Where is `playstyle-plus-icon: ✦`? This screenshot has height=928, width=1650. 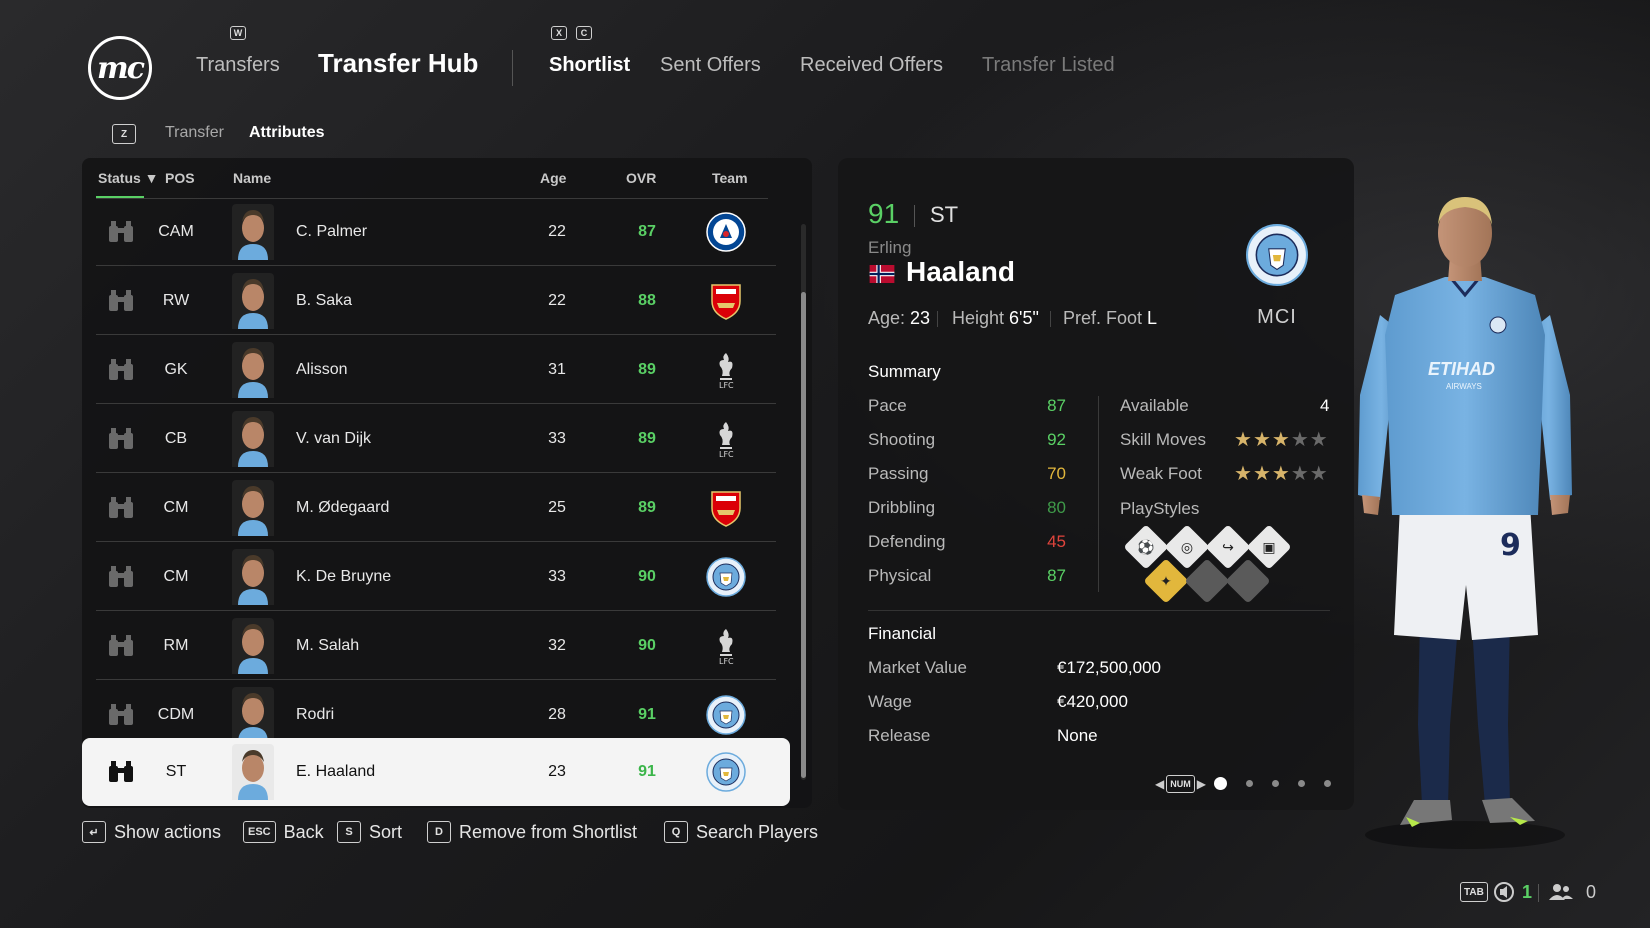
playstyle-plus-icon: ✦ is located at coordinates (1166, 581).